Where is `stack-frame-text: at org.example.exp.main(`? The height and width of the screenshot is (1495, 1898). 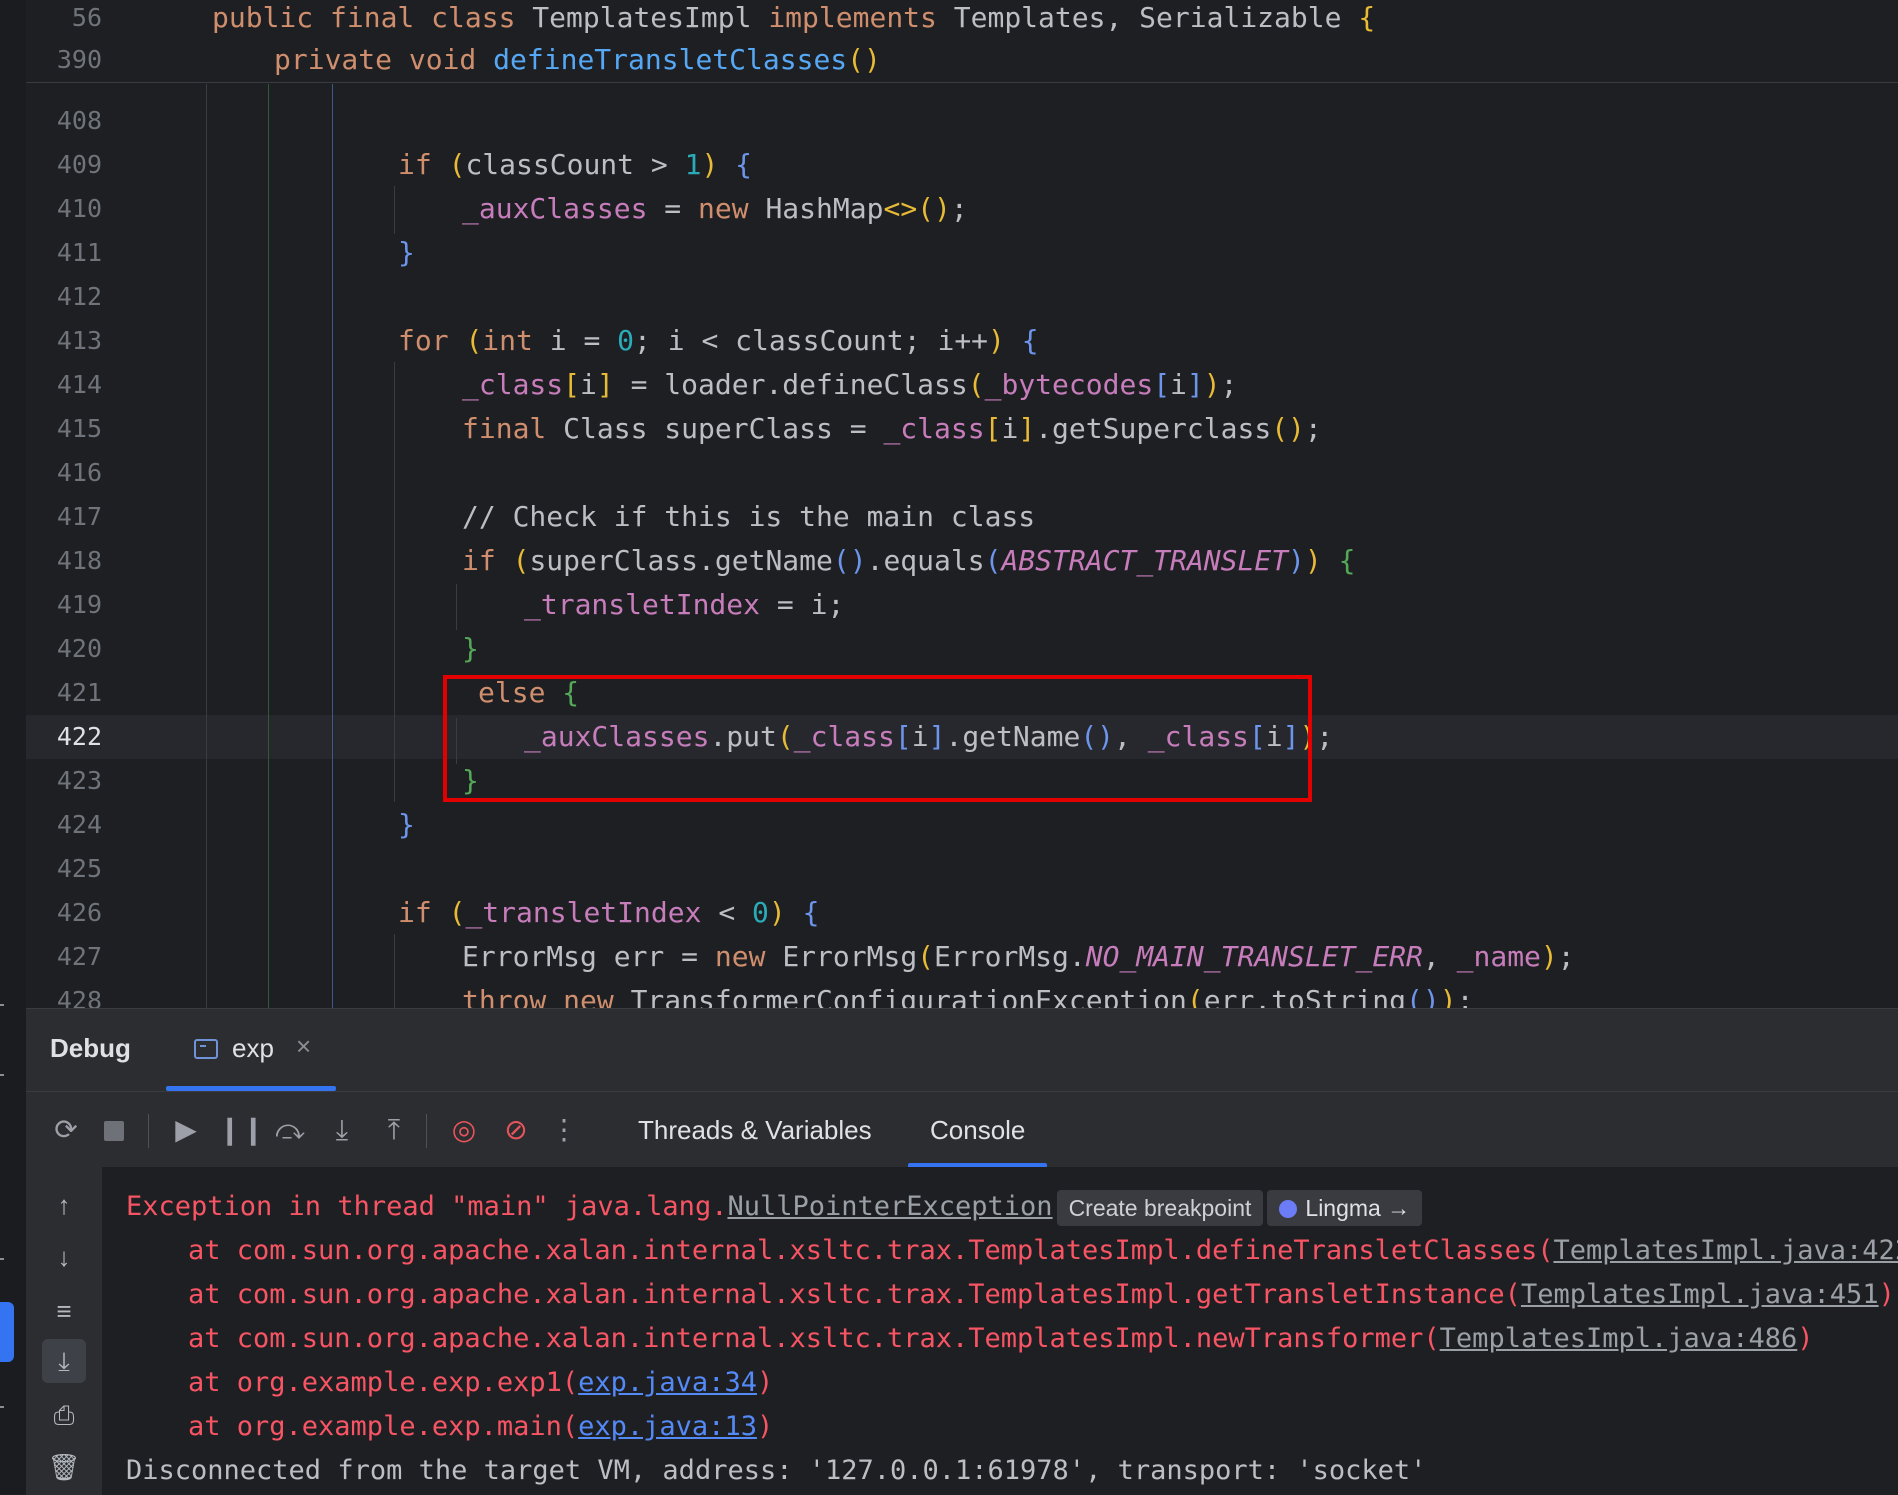
stack-frame-text: at org.example.exp.main( is located at coordinates (383, 1426).